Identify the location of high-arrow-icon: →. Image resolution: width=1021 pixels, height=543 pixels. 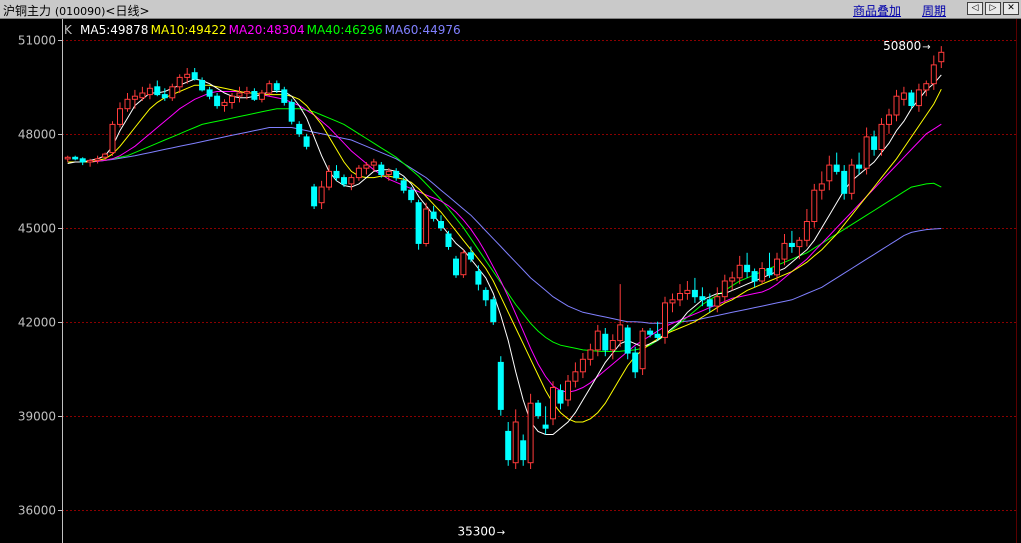
(926, 47).